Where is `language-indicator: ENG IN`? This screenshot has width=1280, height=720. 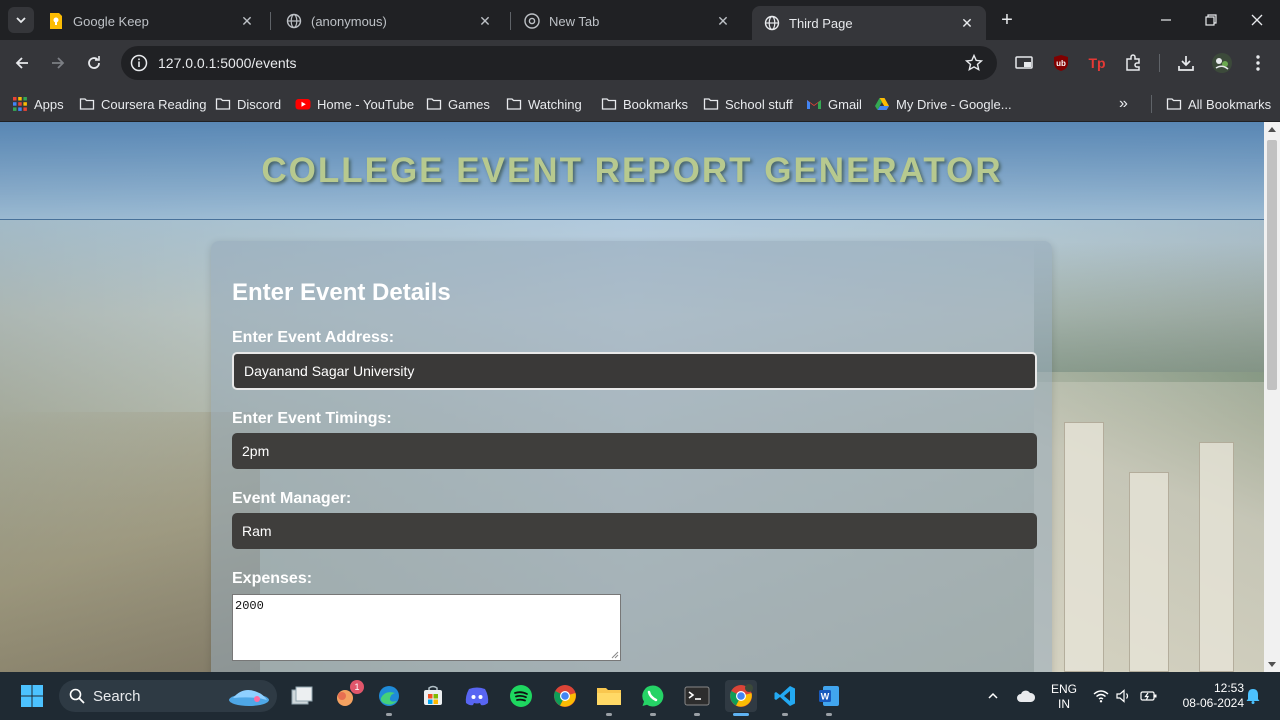 language-indicator: ENG IN is located at coordinates (1064, 697).